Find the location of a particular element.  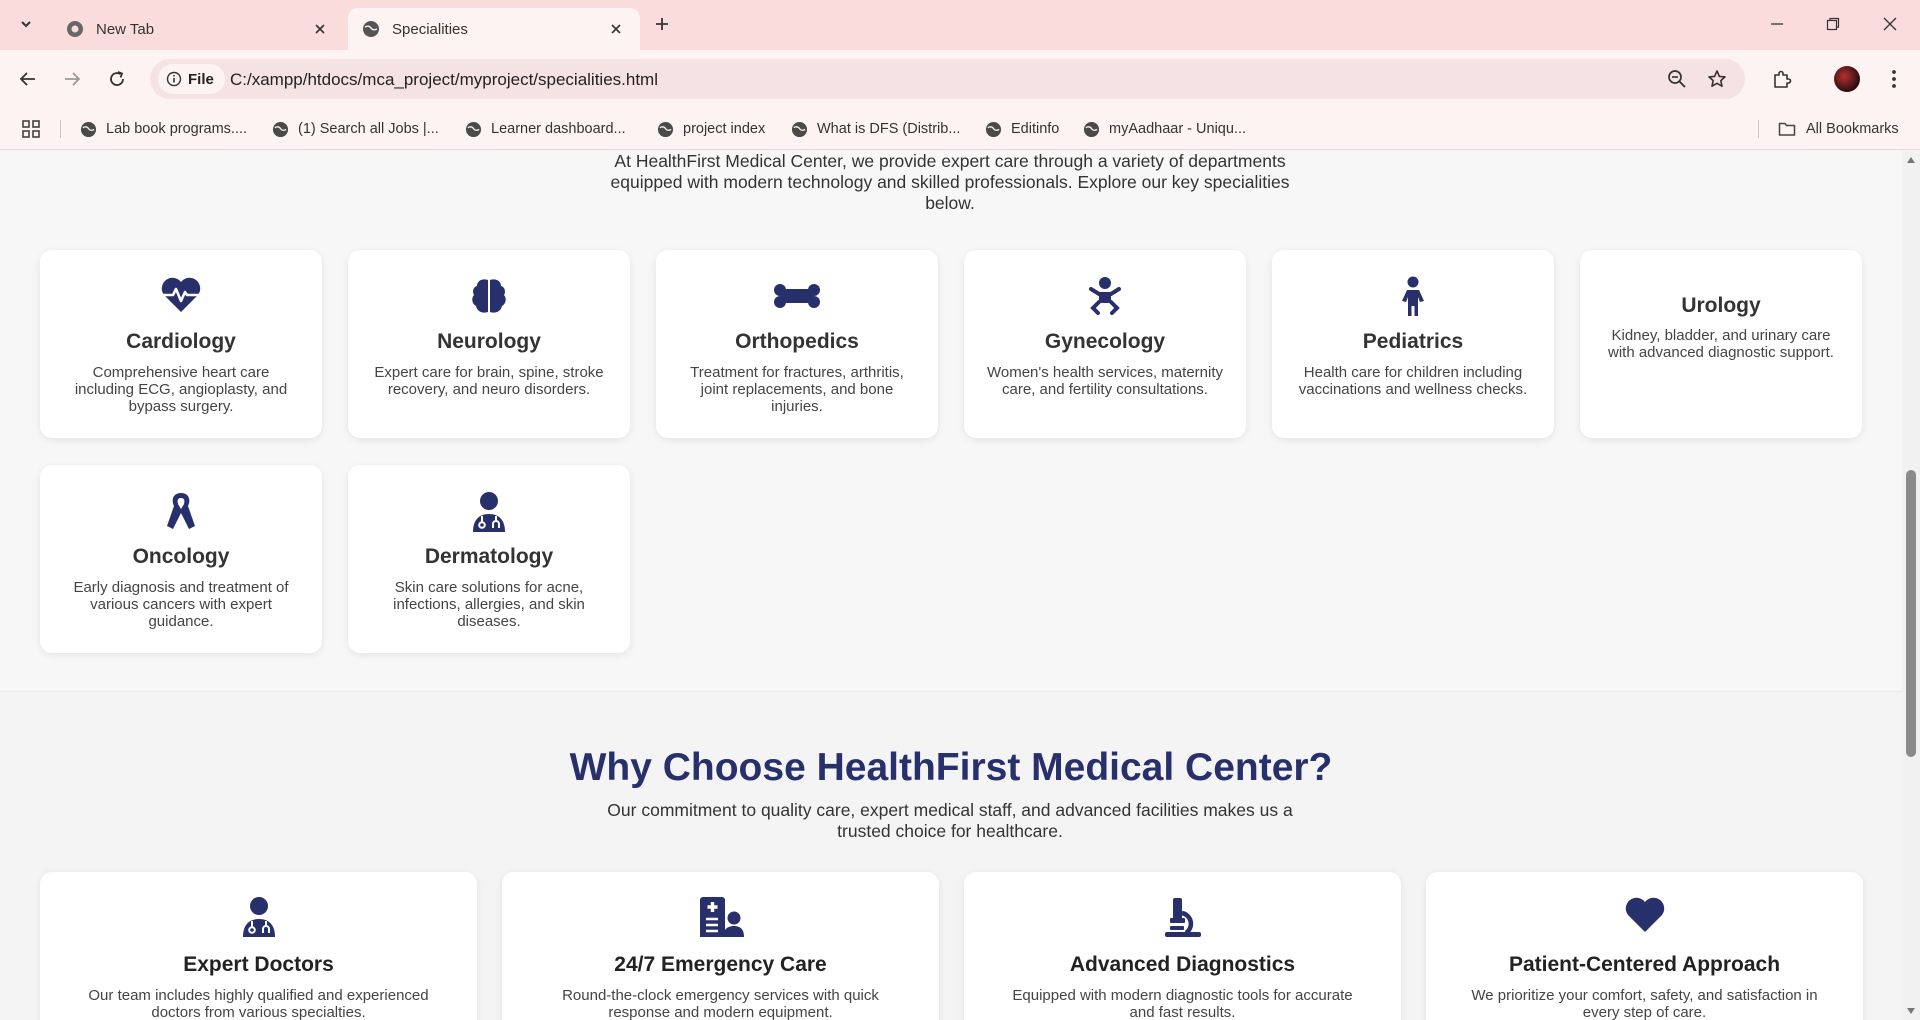

puzzle-icon is located at coordinates (1783, 79).